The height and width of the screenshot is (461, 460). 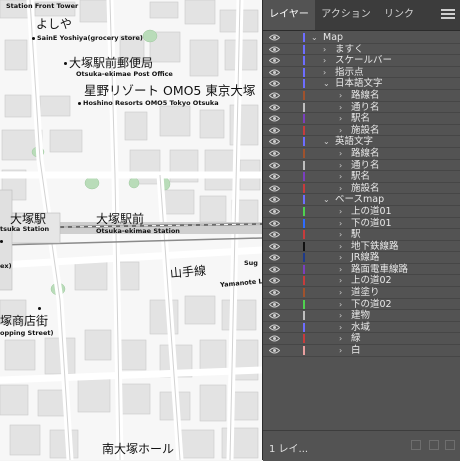 I want to click on search-icon, so click(x=434, y=445).